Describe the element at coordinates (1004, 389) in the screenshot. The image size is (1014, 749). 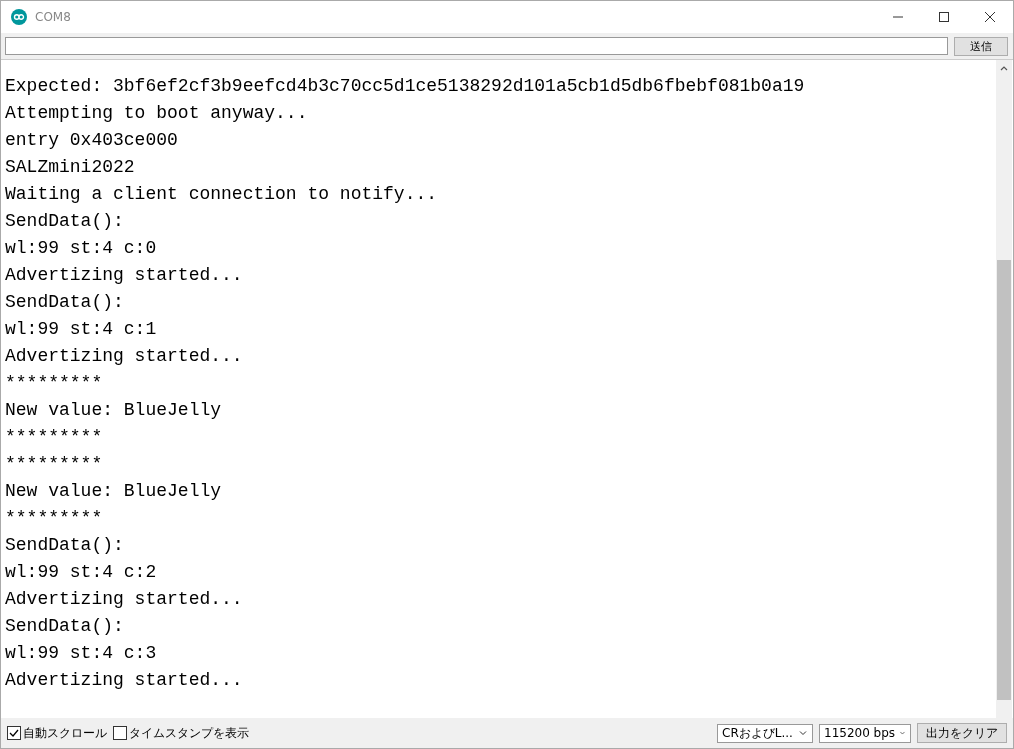
I see `scrollbar` at that location.